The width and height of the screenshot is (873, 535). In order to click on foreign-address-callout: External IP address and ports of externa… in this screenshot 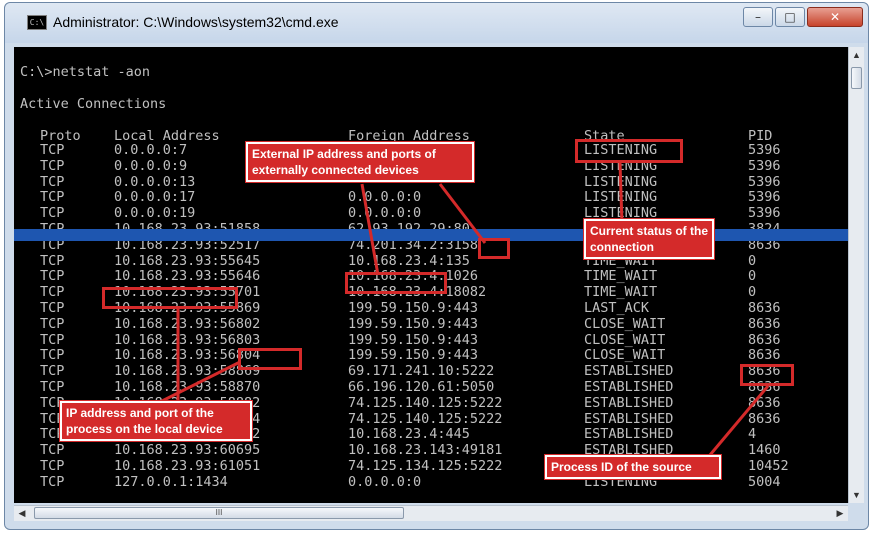, I will do `click(360, 162)`.